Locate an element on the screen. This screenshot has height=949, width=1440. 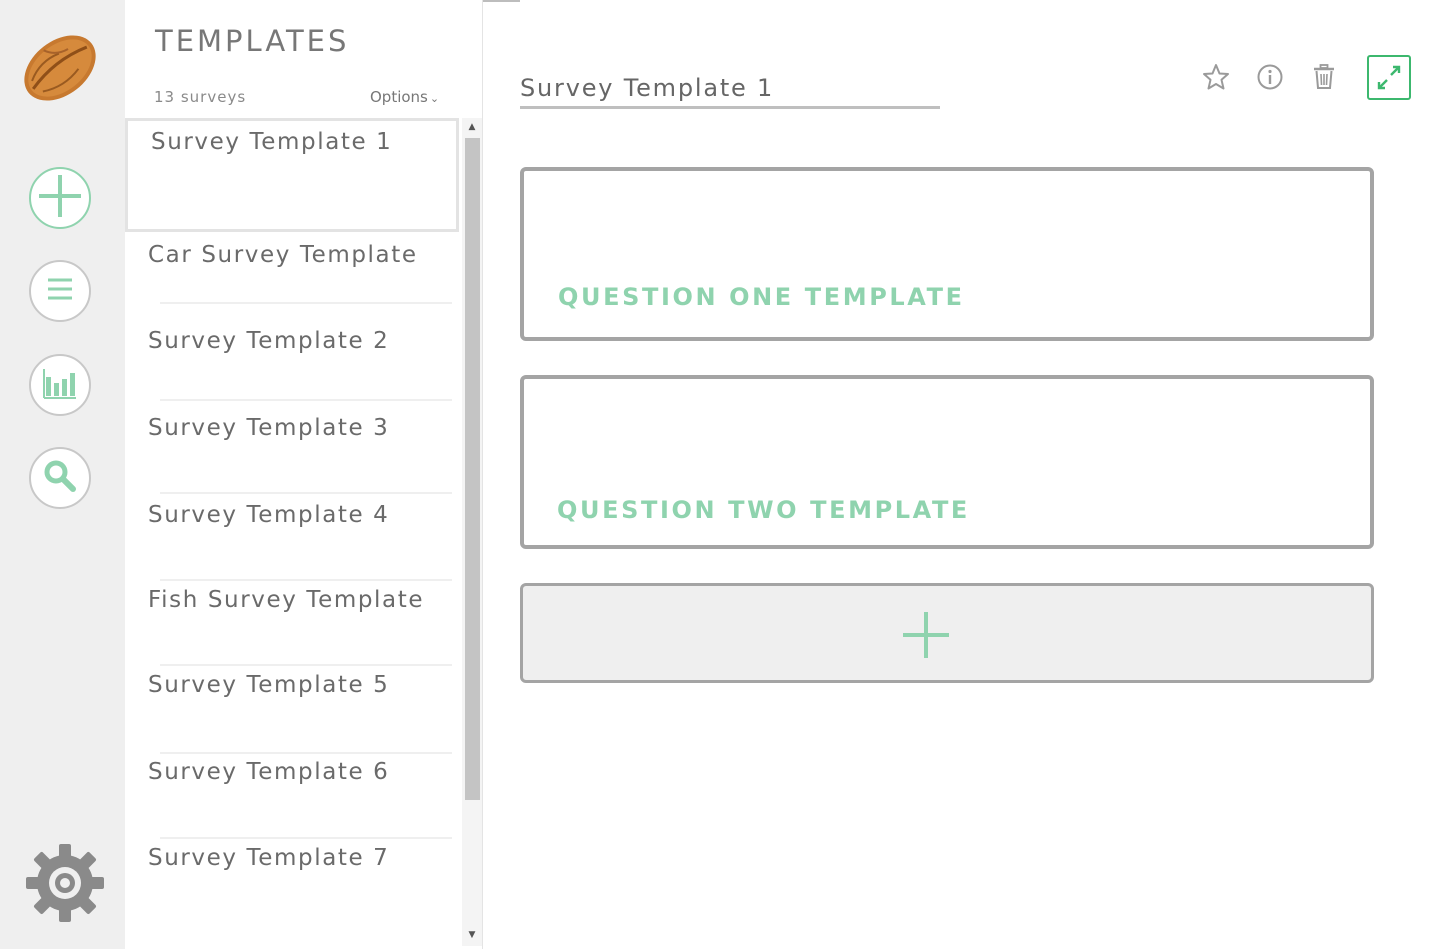
surveys-list-button is located at coordinates (60, 291).